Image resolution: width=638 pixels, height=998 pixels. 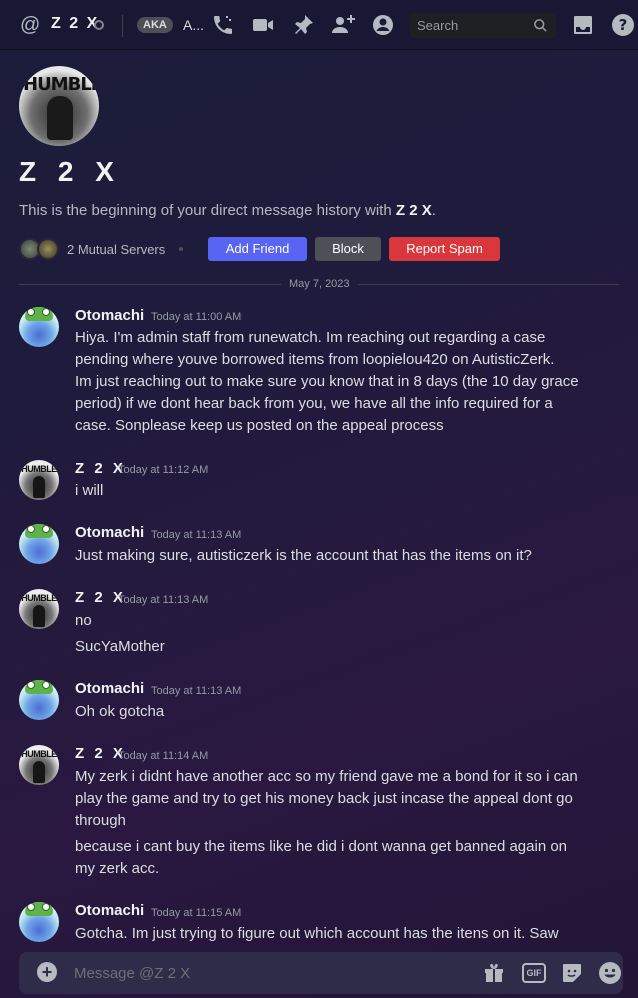 I want to click on user-profile-icon, so click(x=383, y=25).